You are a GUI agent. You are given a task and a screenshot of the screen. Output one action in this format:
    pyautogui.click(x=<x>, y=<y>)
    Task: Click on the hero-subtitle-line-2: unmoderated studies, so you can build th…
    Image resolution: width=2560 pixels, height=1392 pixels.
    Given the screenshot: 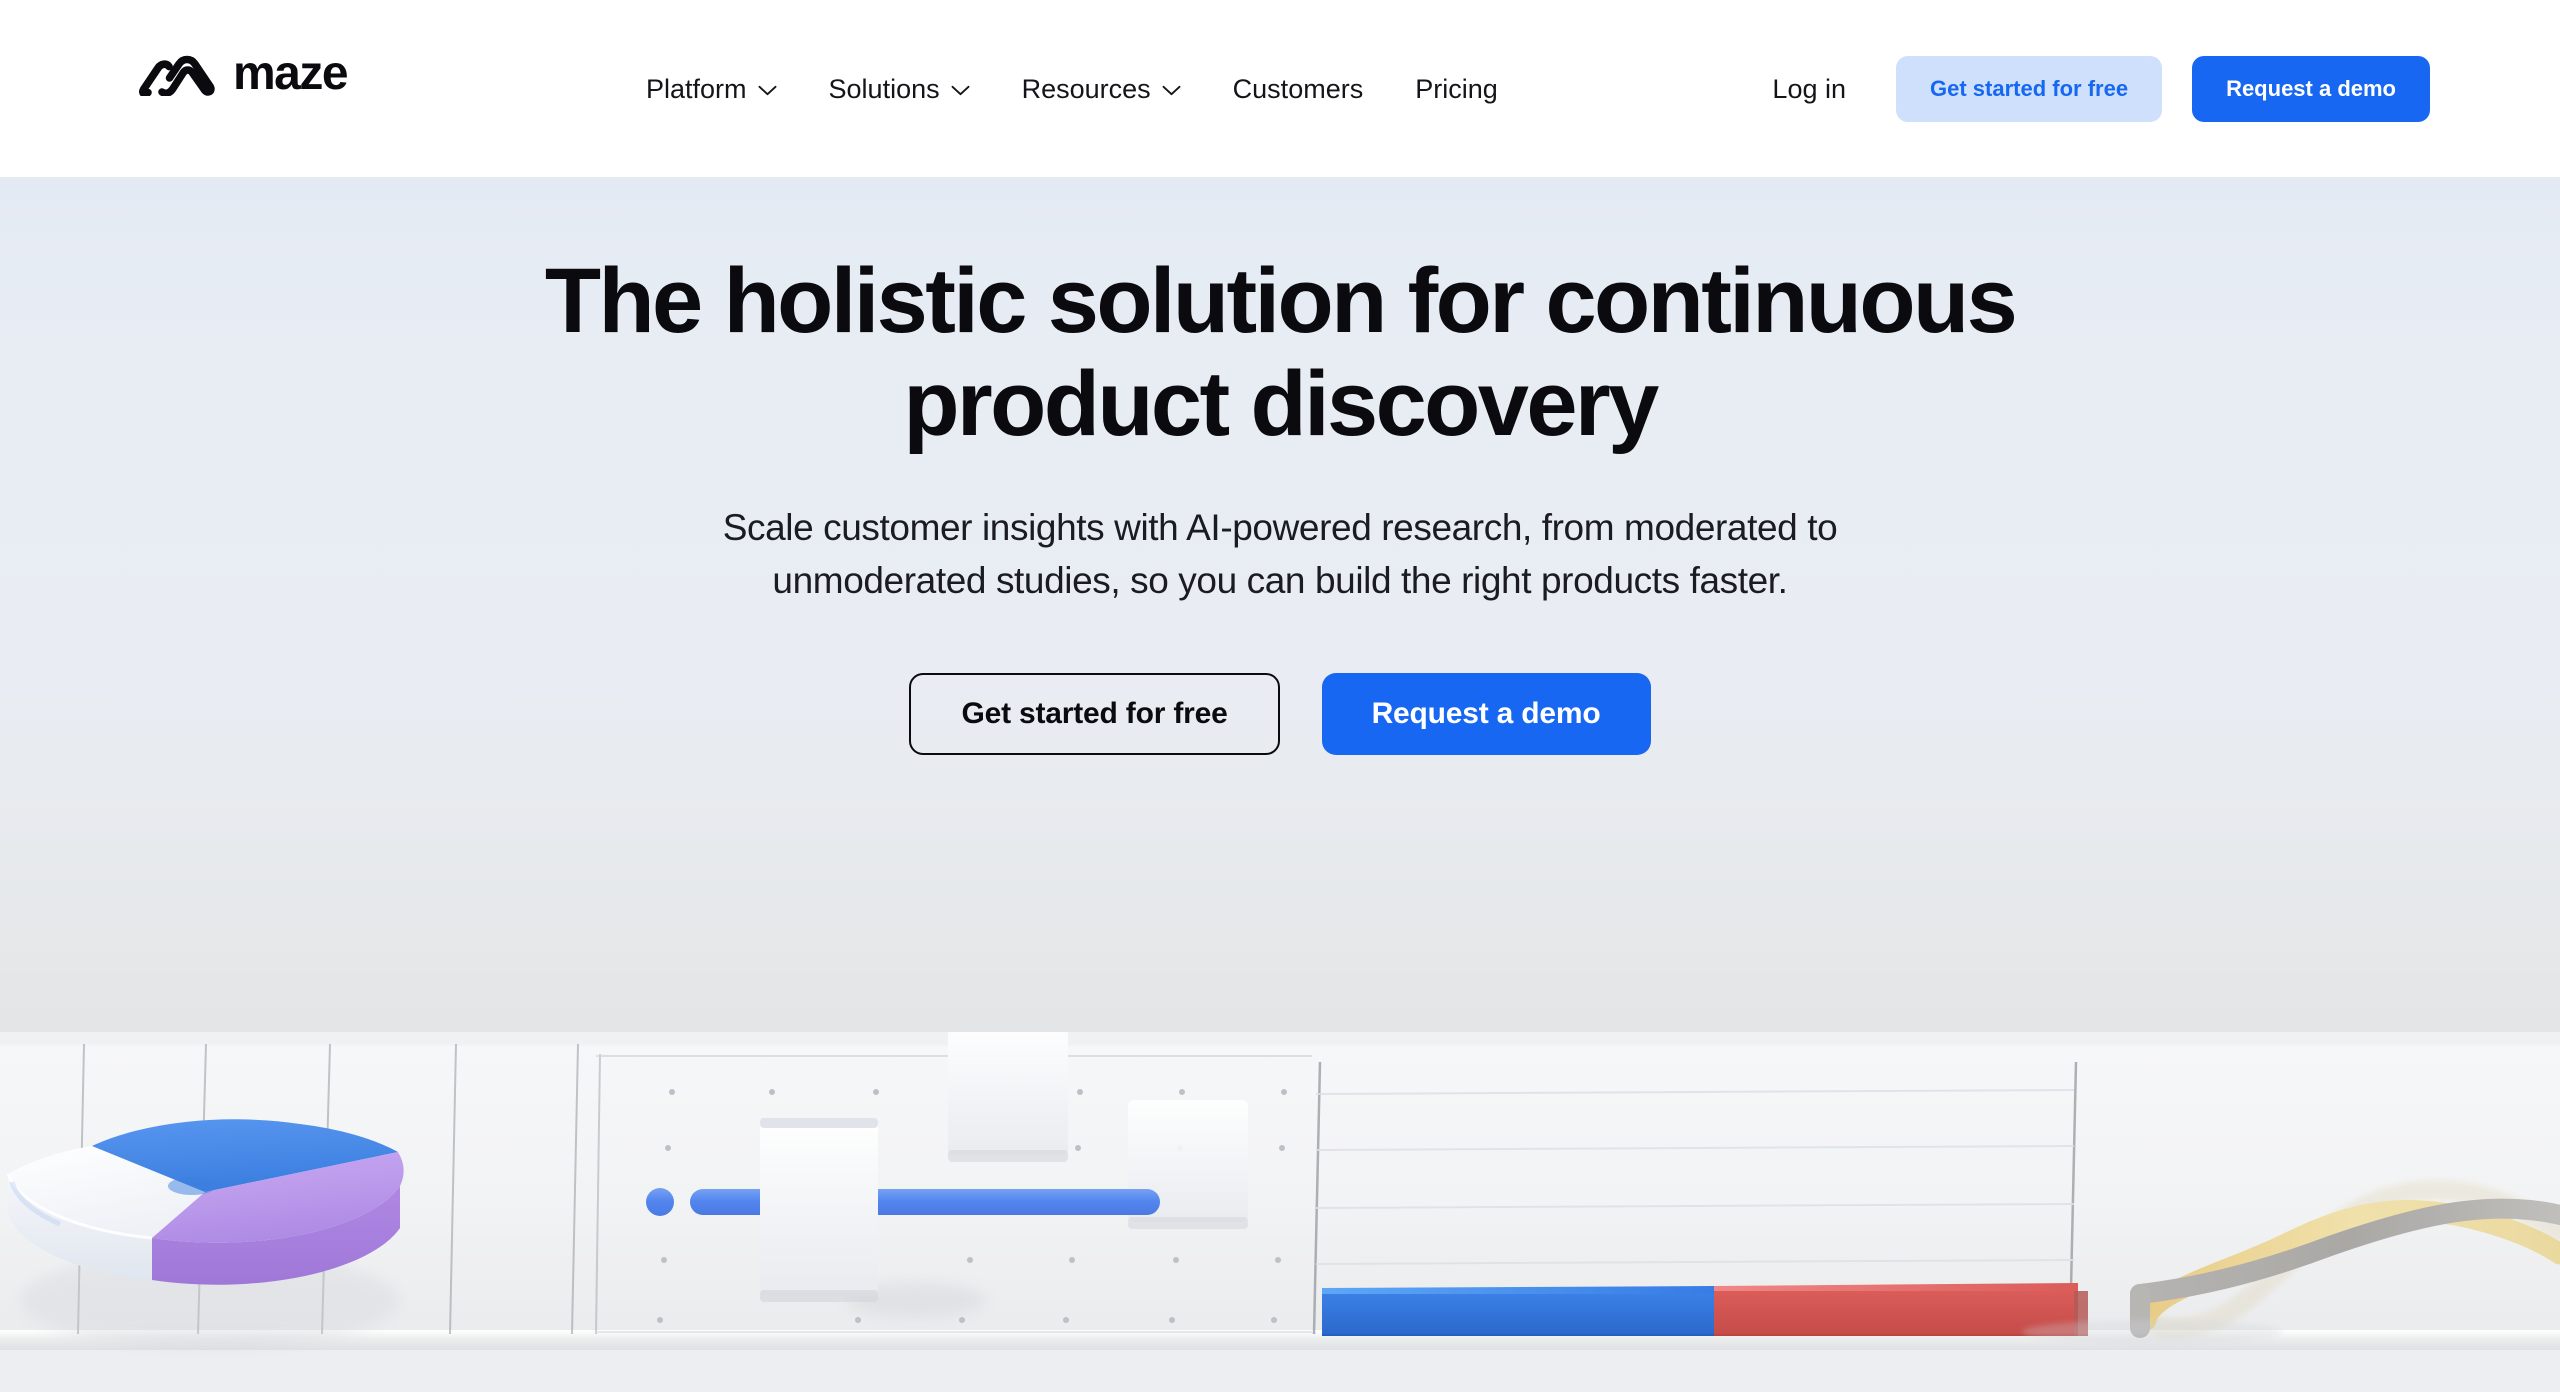 What is the action you would take?
    pyautogui.click(x=1280, y=580)
    